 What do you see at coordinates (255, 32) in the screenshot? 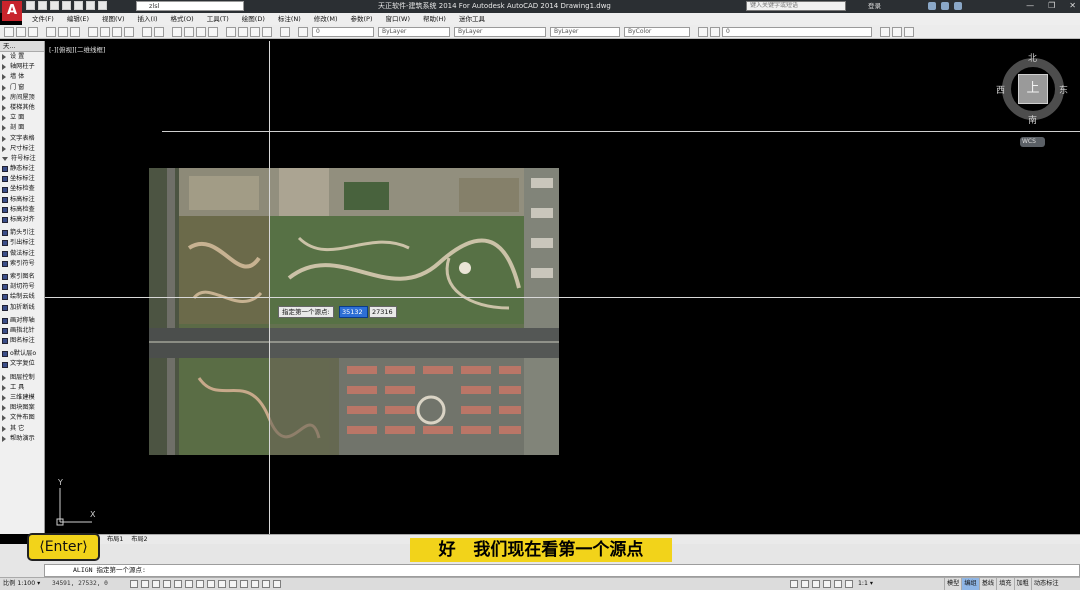
I see `tool-palette-icon` at bounding box center [255, 32].